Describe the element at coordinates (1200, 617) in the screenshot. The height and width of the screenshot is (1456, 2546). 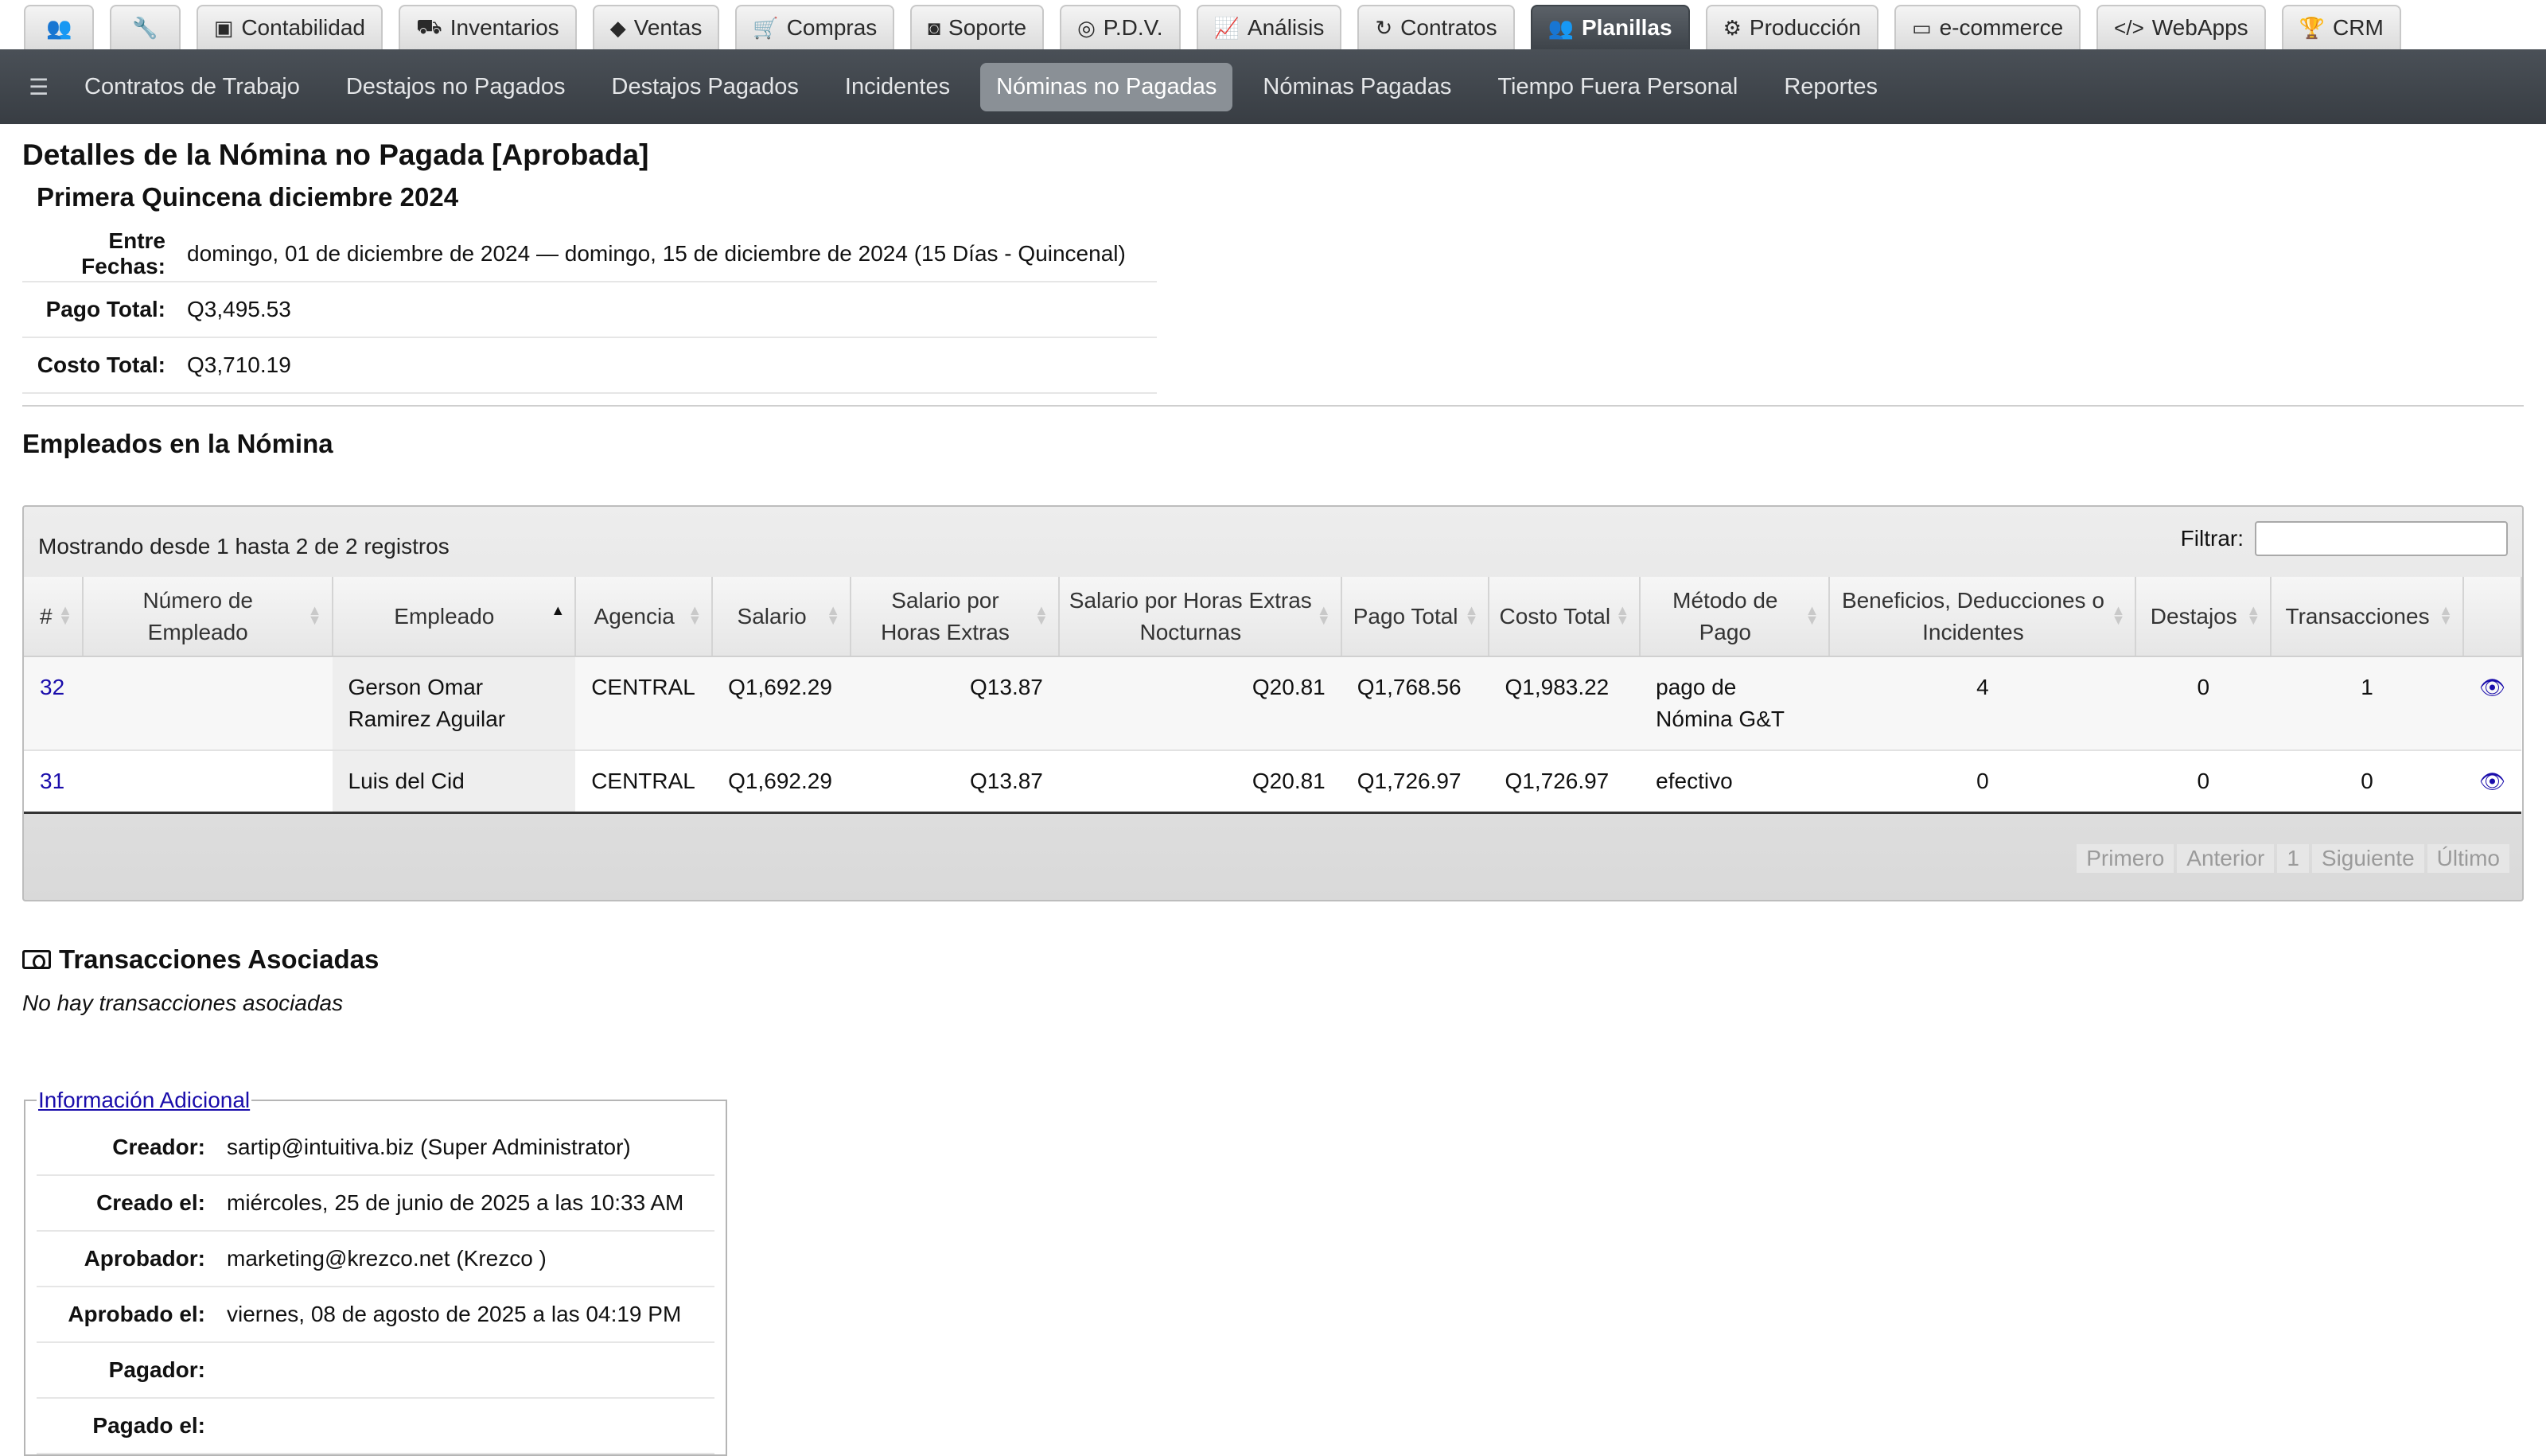
I see `col-salario-extras-nocturnas: Salario por Horas Extras Nocturnas ▲ ▼` at that location.